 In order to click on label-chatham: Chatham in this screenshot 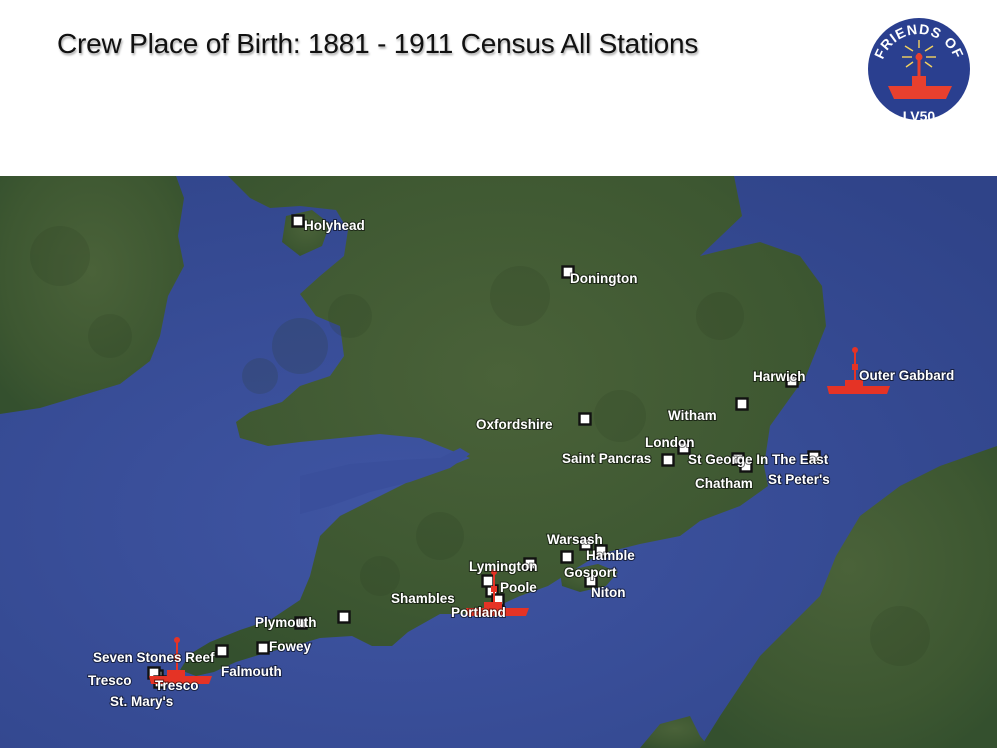, I will do `click(724, 483)`.